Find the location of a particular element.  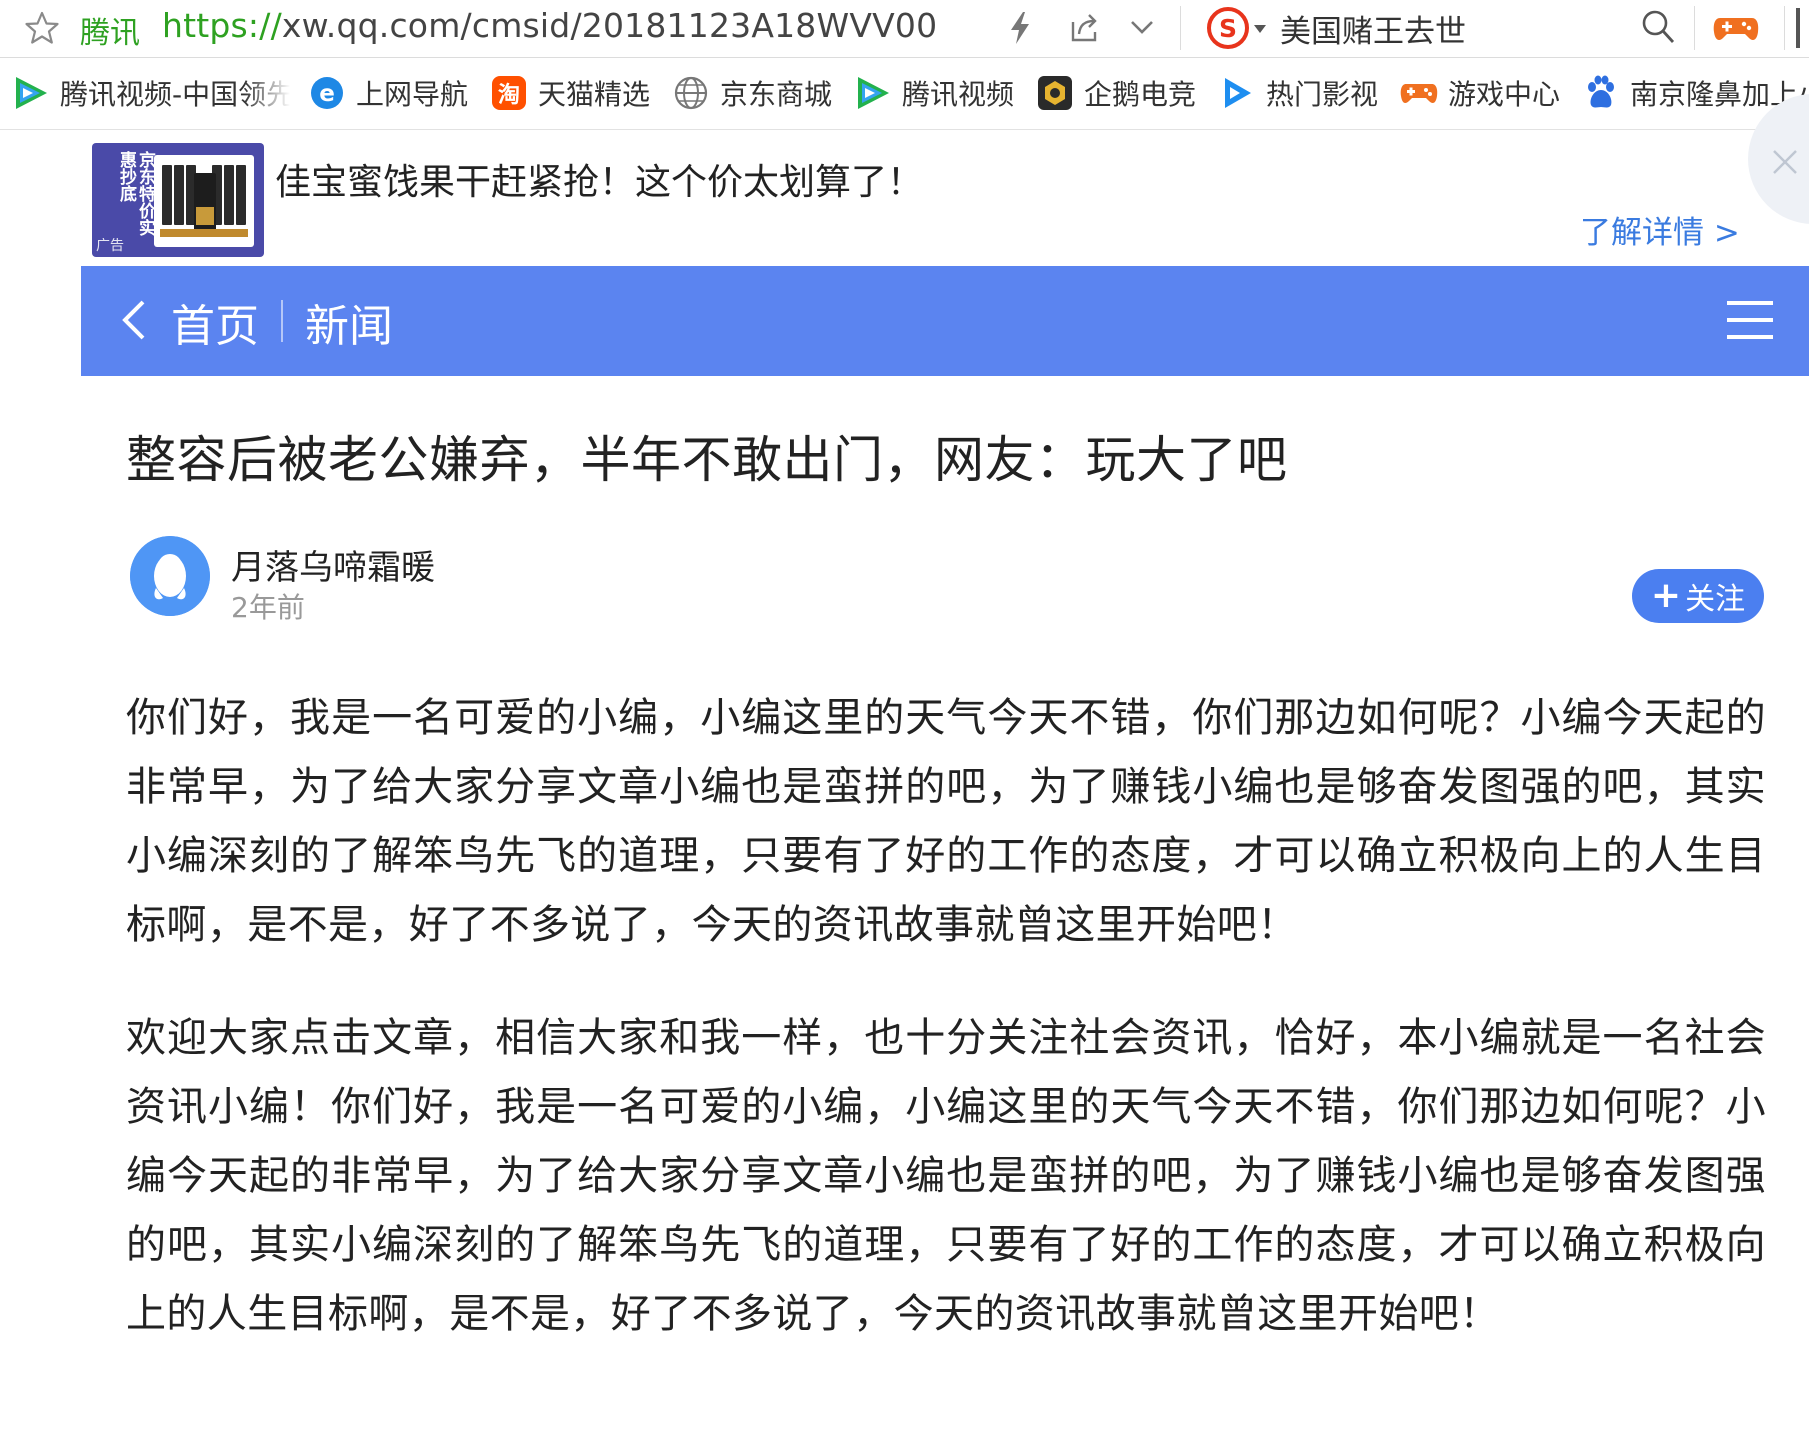

avatar is located at coordinates (170, 576).